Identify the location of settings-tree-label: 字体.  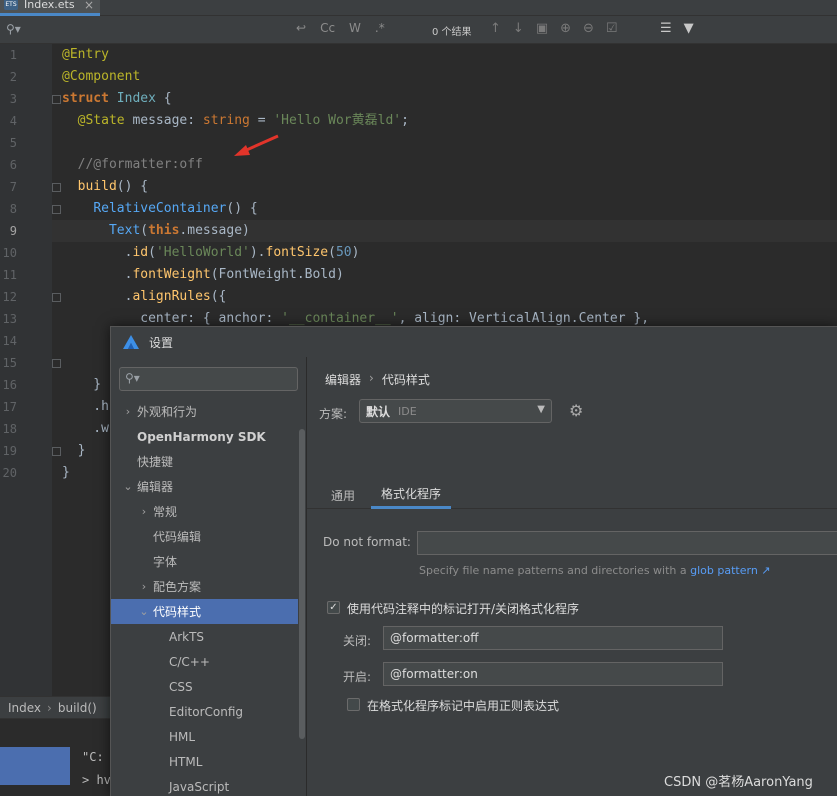
(165, 562).